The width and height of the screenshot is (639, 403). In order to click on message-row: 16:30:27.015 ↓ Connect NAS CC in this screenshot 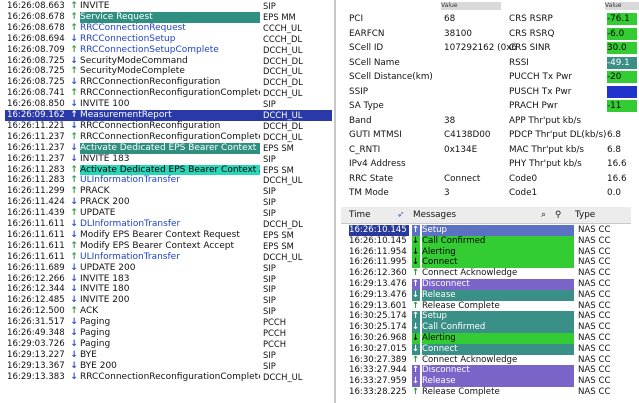, I will do `click(486, 349)`.